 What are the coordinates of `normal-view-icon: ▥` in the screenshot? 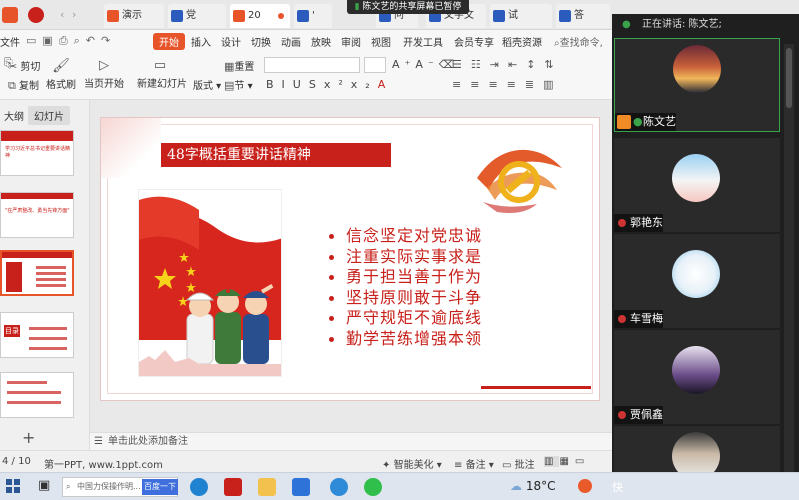 It's located at (552, 461).